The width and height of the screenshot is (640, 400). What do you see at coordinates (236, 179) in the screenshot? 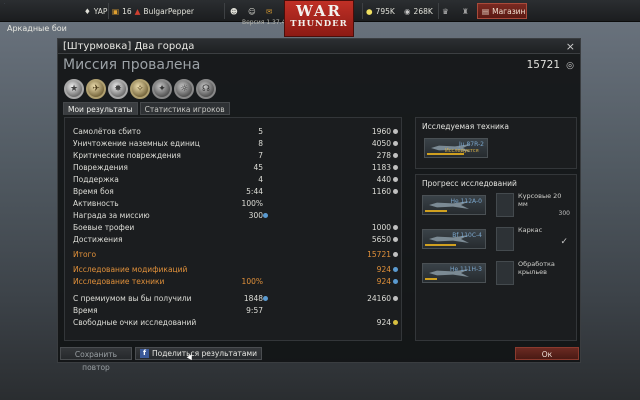
I see `stat-row: Поддержка 4 440` at bounding box center [236, 179].